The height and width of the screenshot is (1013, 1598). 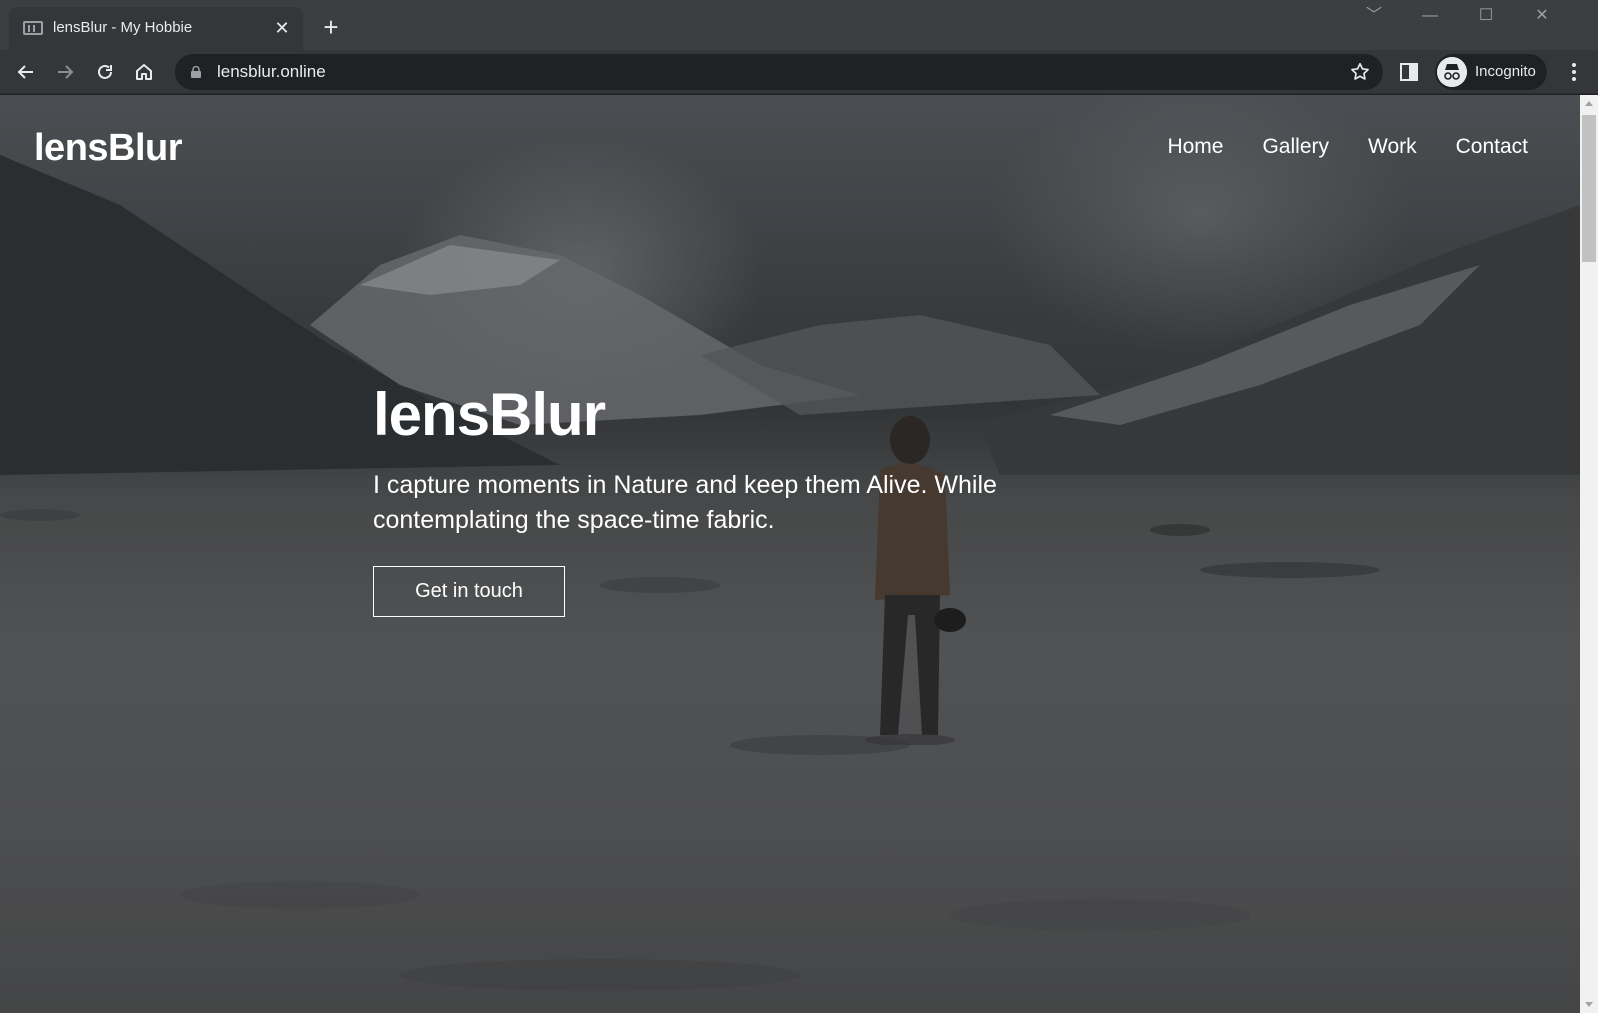 I want to click on back-button, so click(x=26, y=72).